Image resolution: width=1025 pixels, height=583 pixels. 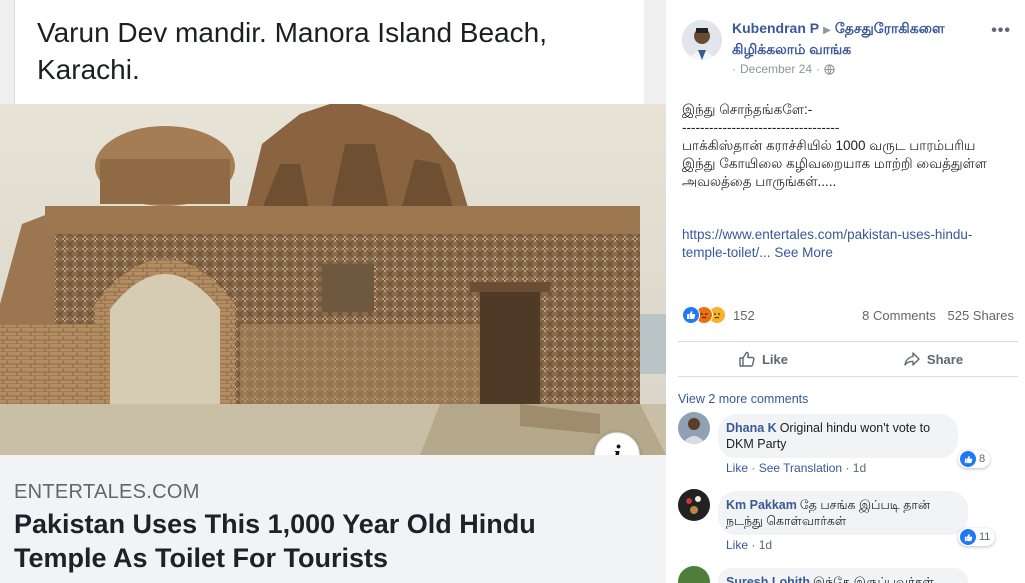 I want to click on share-arrow-icon, so click(x=912, y=359).